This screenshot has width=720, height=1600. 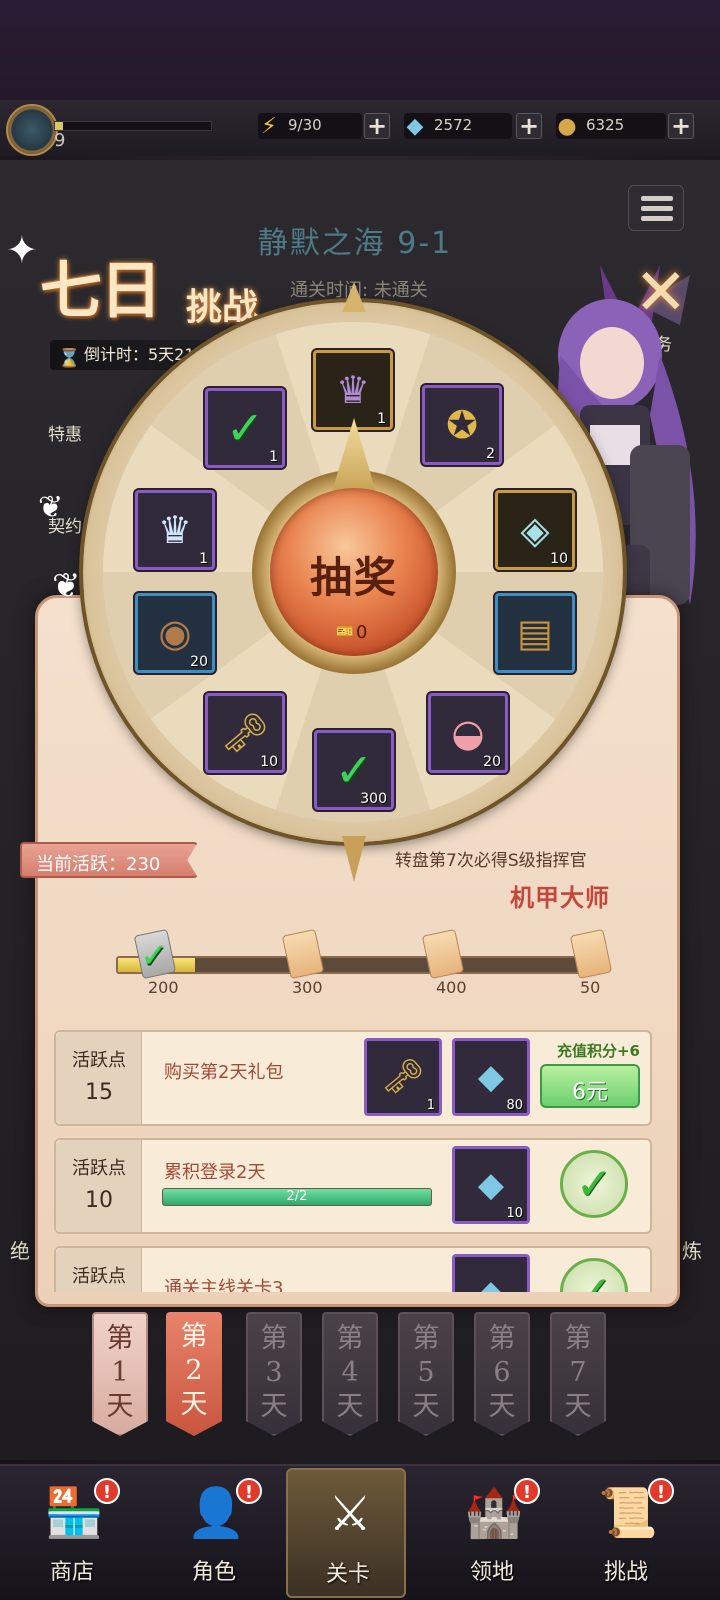 What do you see at coordinates (373, 799) in the screenshot?
I see `prize-quantity: 300` at bounding box center [373, 799].